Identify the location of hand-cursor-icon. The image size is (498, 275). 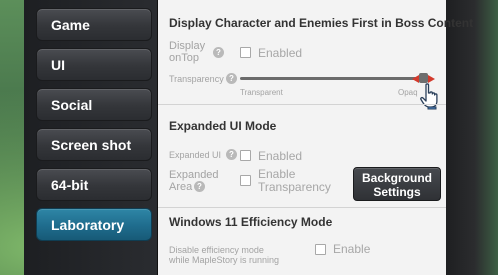
(432, 96).